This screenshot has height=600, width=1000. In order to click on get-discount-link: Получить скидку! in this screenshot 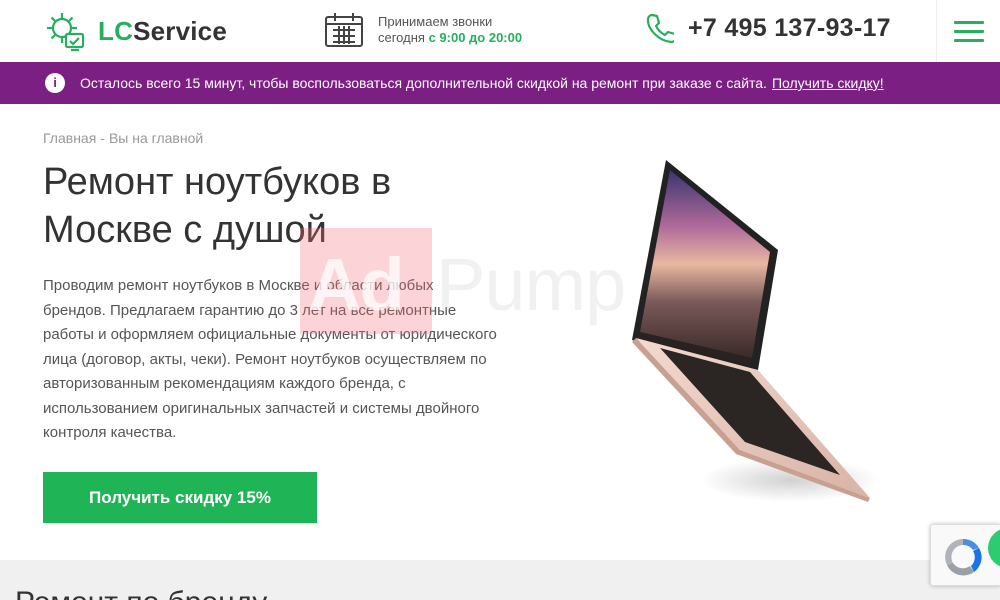, I will do `click(828, 83)`.